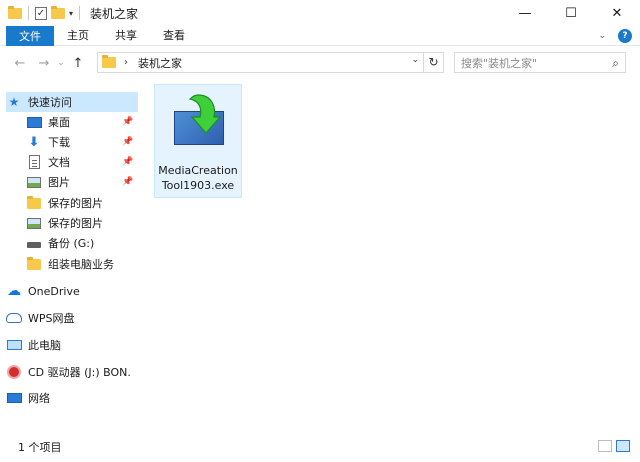 Image resolution: width=640 pixels, height=462 pixels. Describe the element at coordinates (44, 63) in the screenshot. I see `forward-icon: →` at that location.